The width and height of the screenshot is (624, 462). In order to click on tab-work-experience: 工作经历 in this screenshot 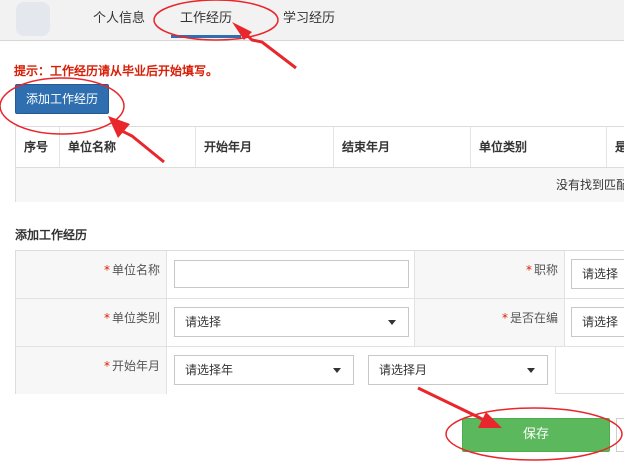, I will do `click(206, 19)`.